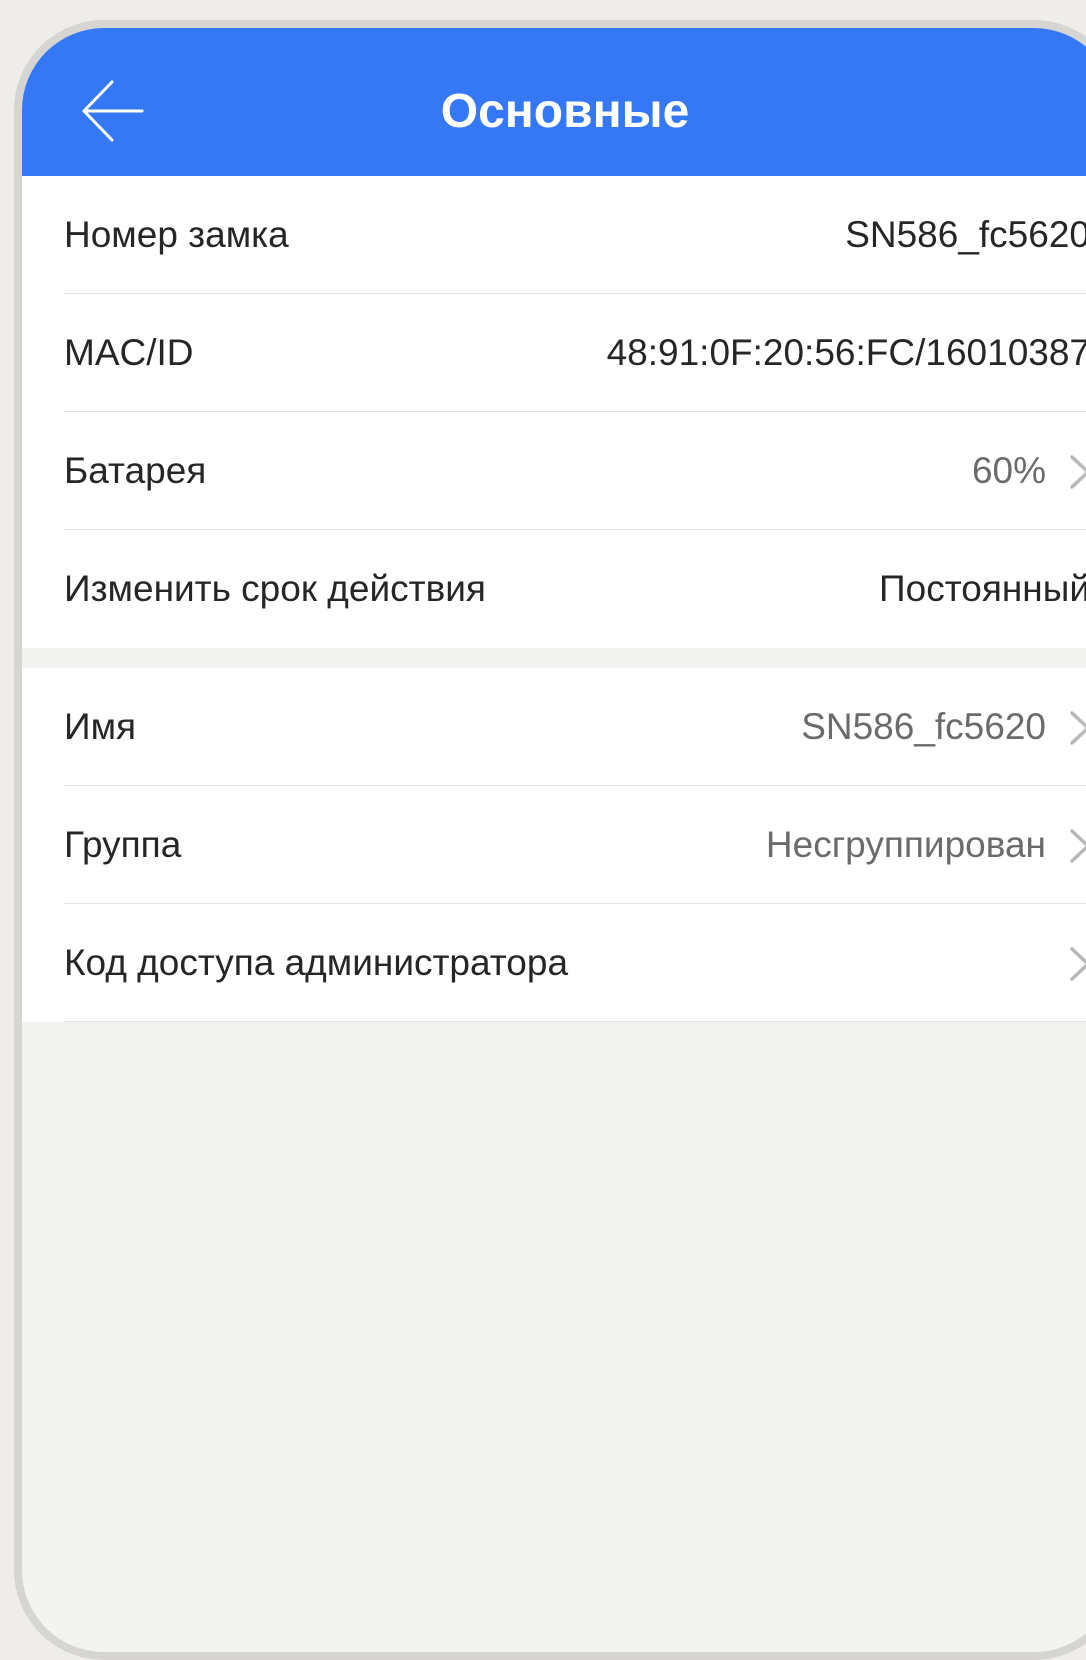 The height and width of the screenshot is (1660, 1086). Describe the element at coordinates (316, 962) in the screenshot. I see `admin-passcode-label: Код доступа администратора` at that location.